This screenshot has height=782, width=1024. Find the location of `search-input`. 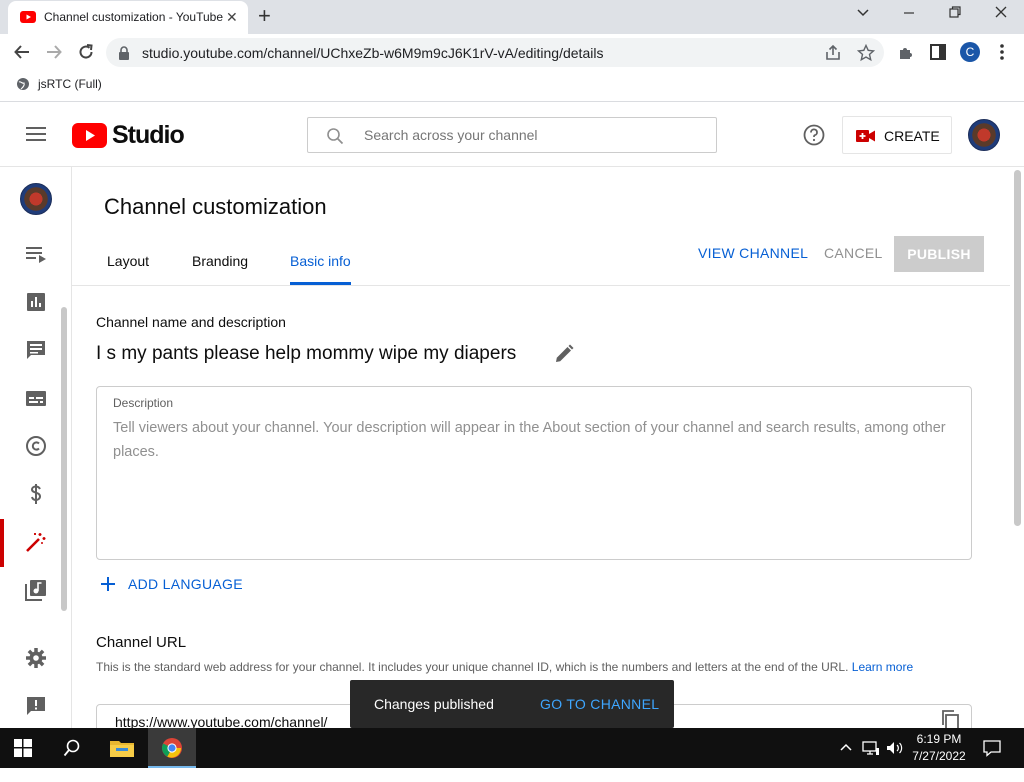

search-input is located at coordinates (534, 135).